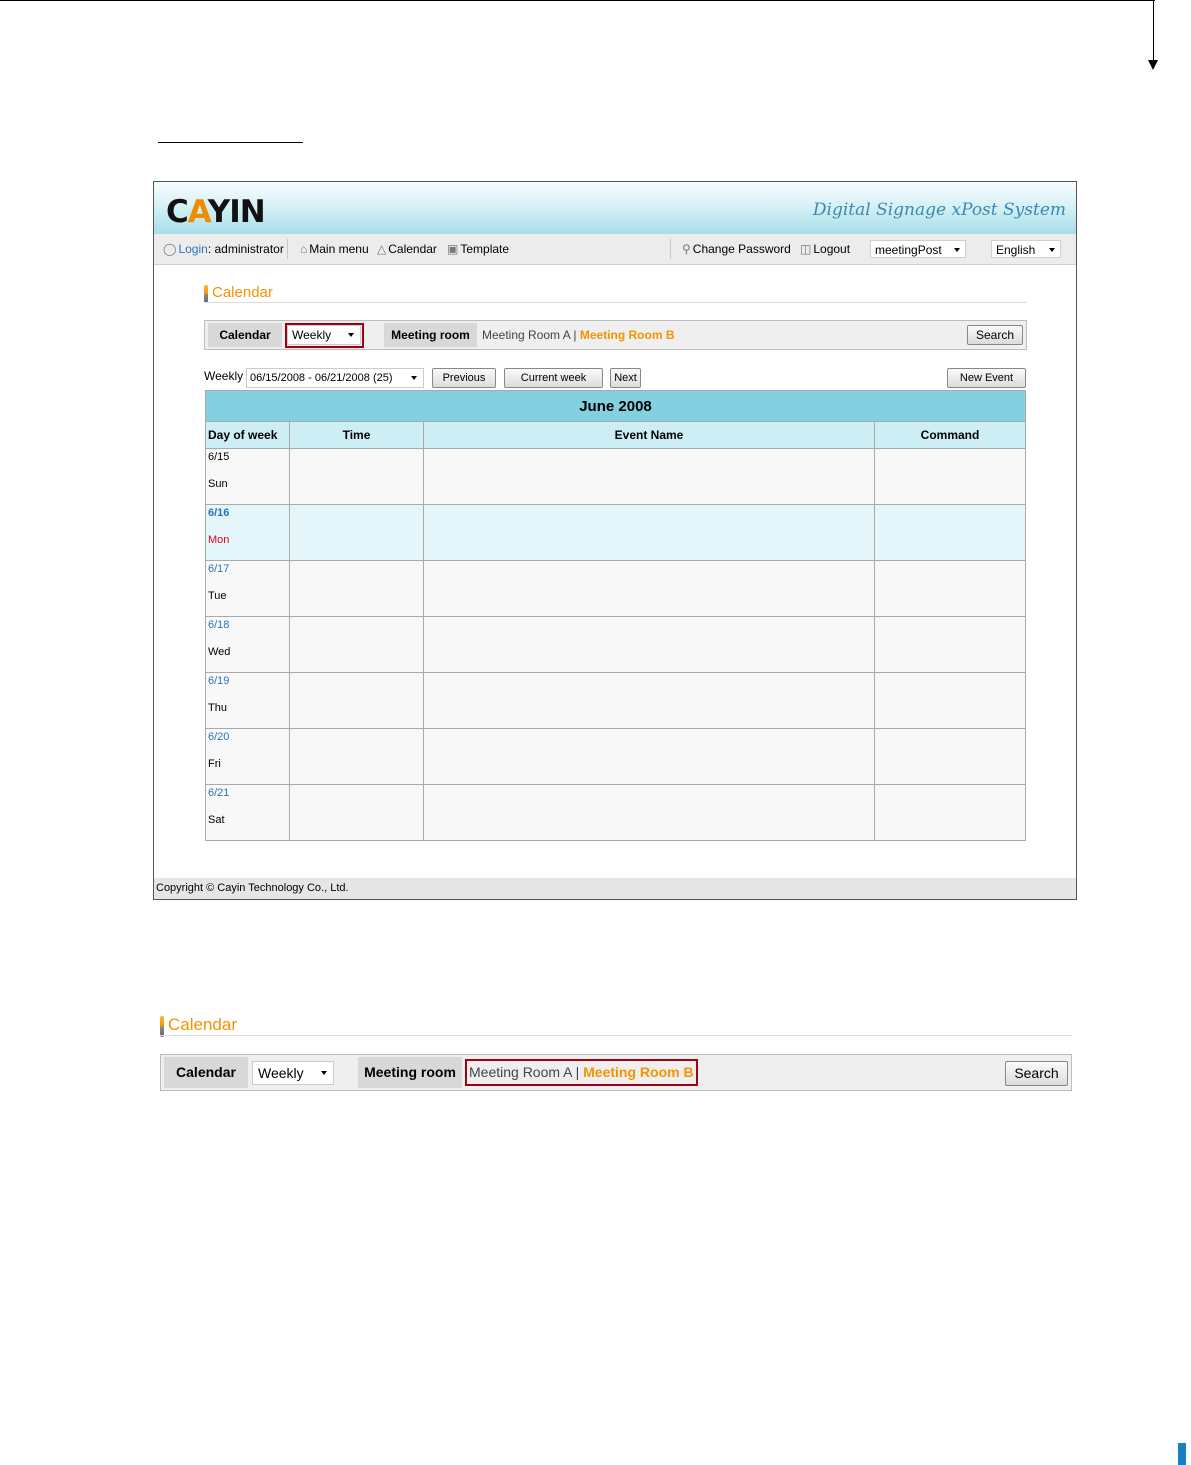 The height and width of the screenshot is (1465, 1191). Describe the element at coordinates (247, 435) in the screenshot. I see `col-day-of-week: Day of week` at that location.